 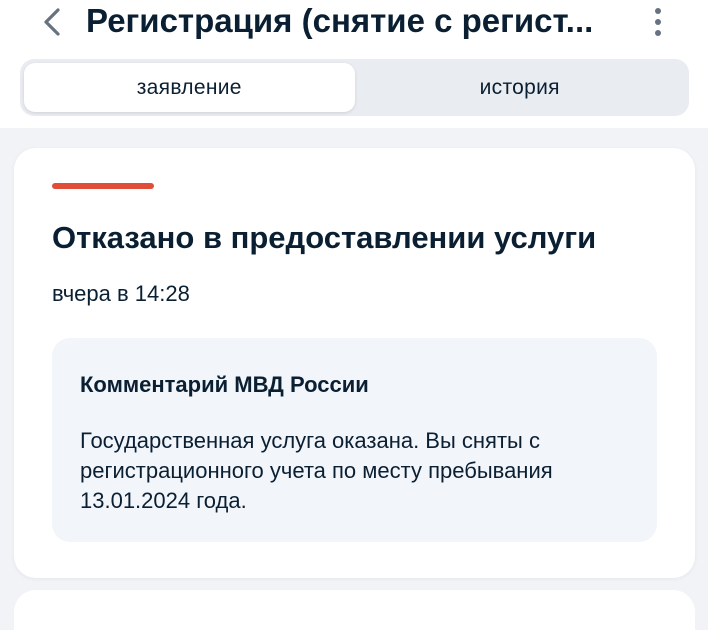 I want to click on chevron-left-icon, so click(x=52, y=22).